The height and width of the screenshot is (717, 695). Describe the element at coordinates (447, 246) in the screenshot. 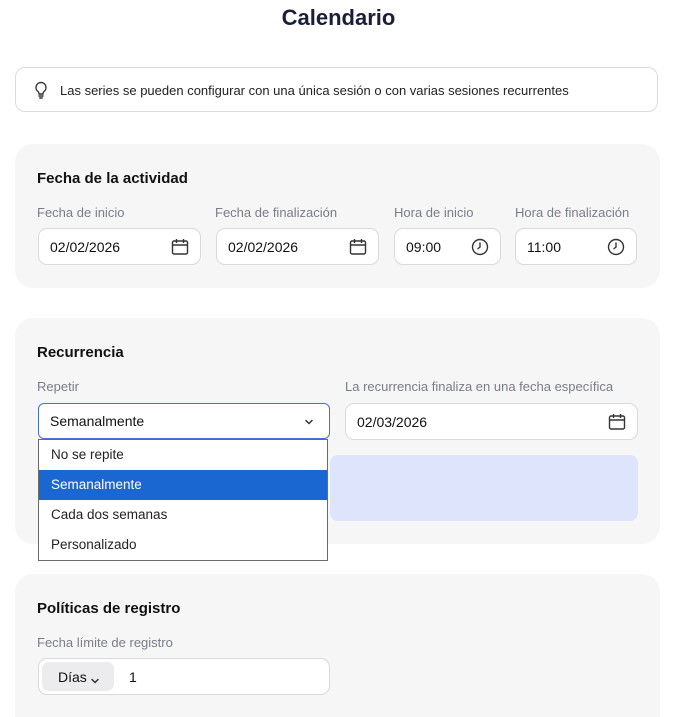

I see `start-time-field: 09:00` at that location.